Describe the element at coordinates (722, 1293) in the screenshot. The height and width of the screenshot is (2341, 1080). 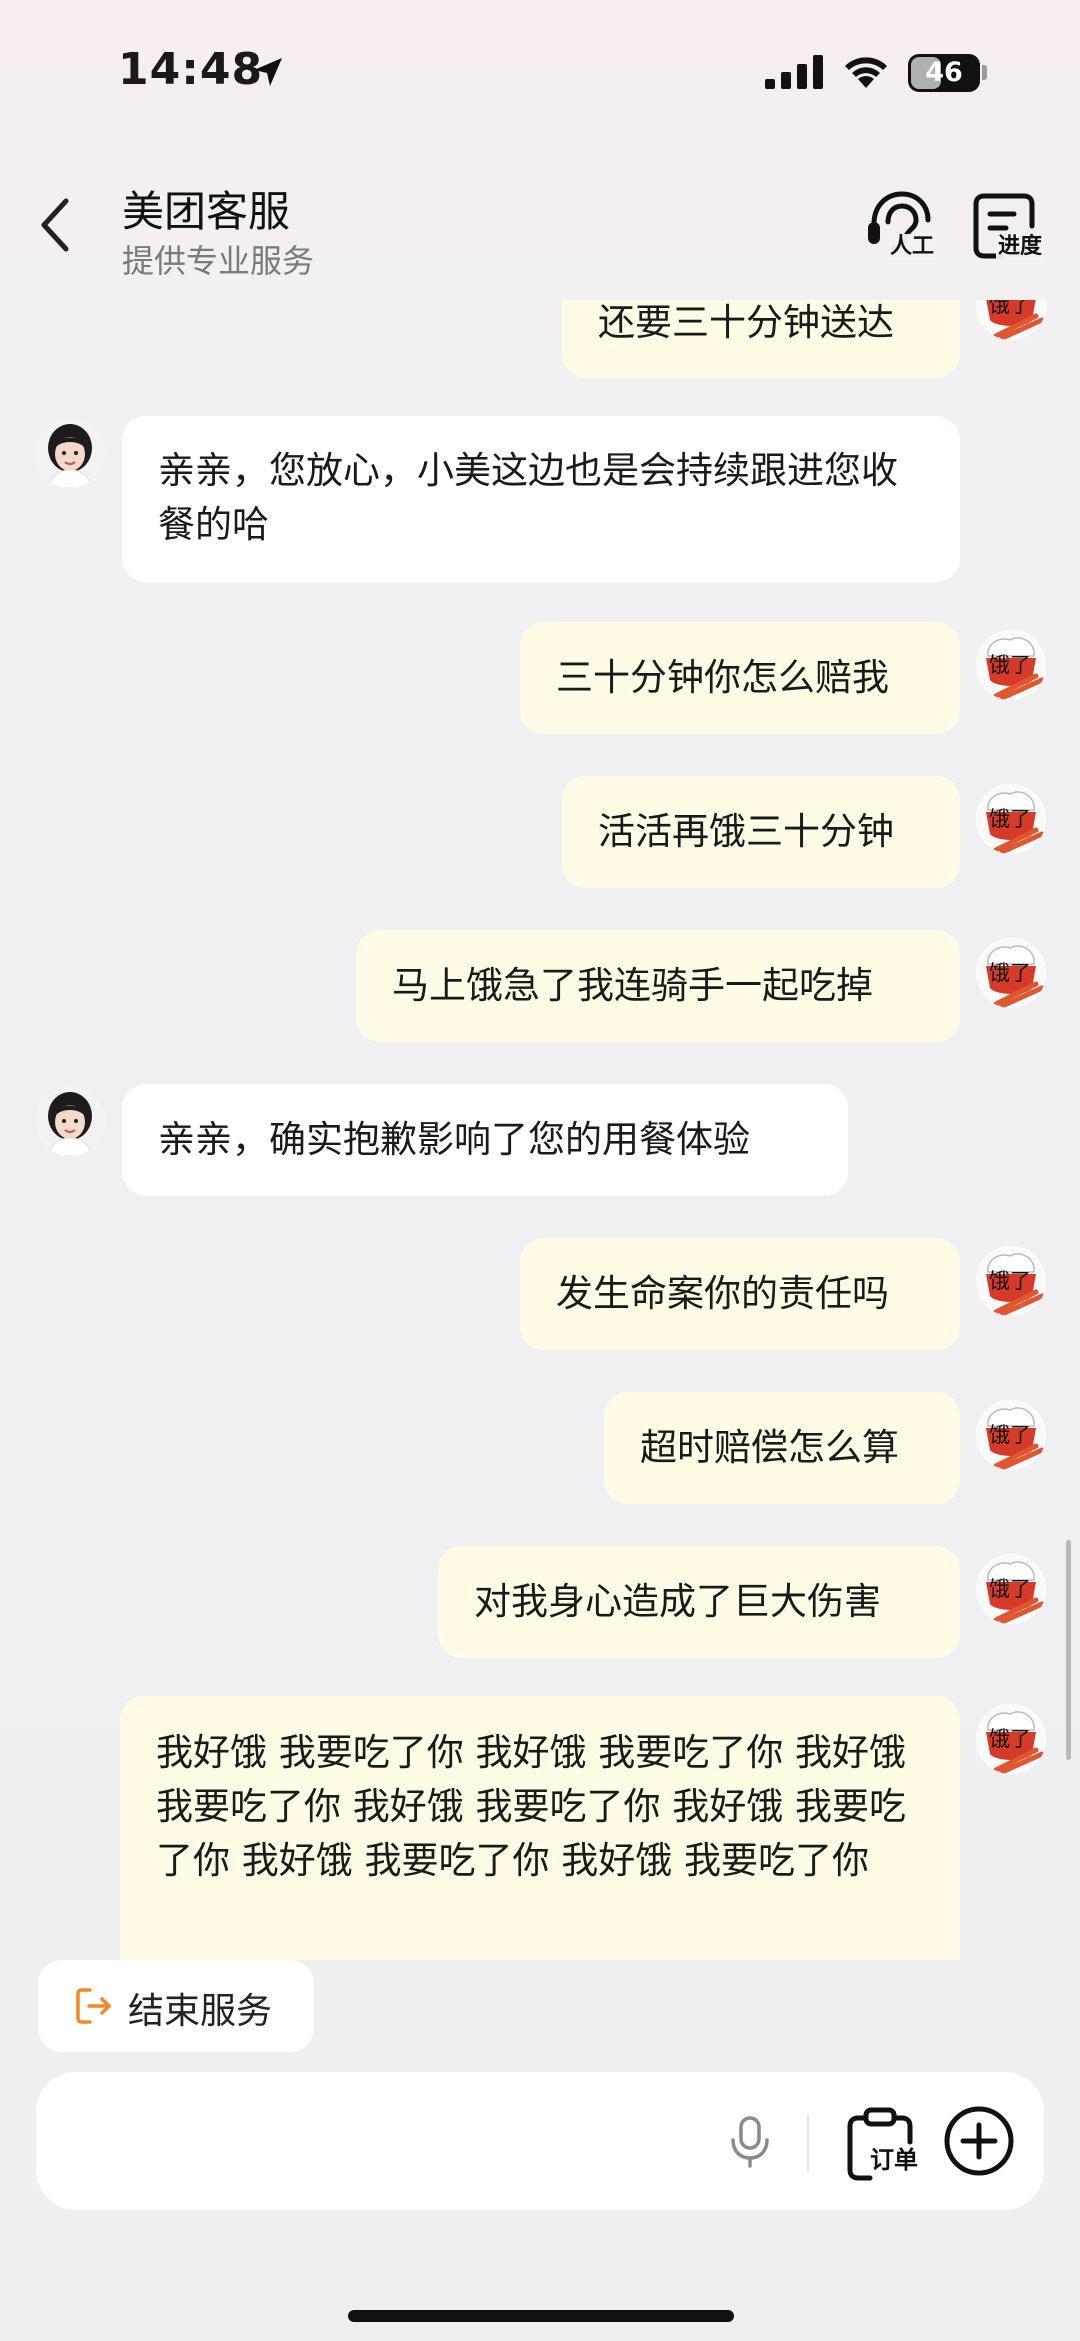
I see `message-text: 发生命案你的责任吗` at that location.